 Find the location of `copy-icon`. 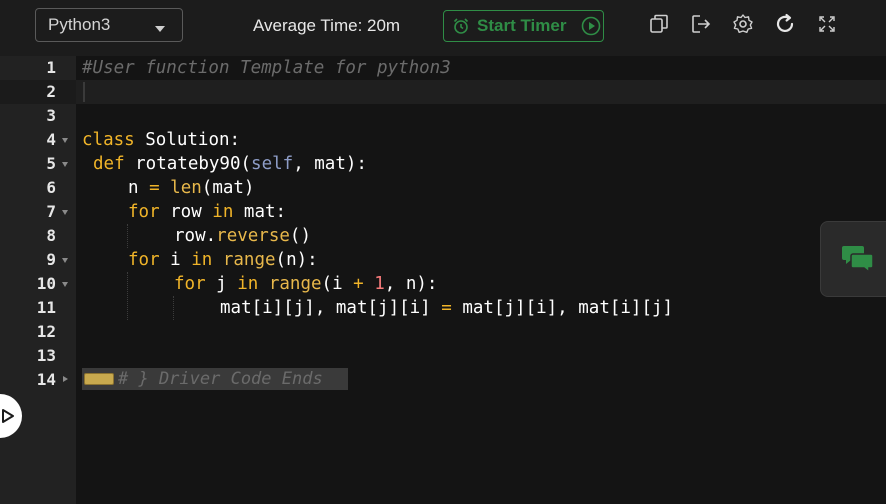

copy-icon is located at coordinates (659, 24).